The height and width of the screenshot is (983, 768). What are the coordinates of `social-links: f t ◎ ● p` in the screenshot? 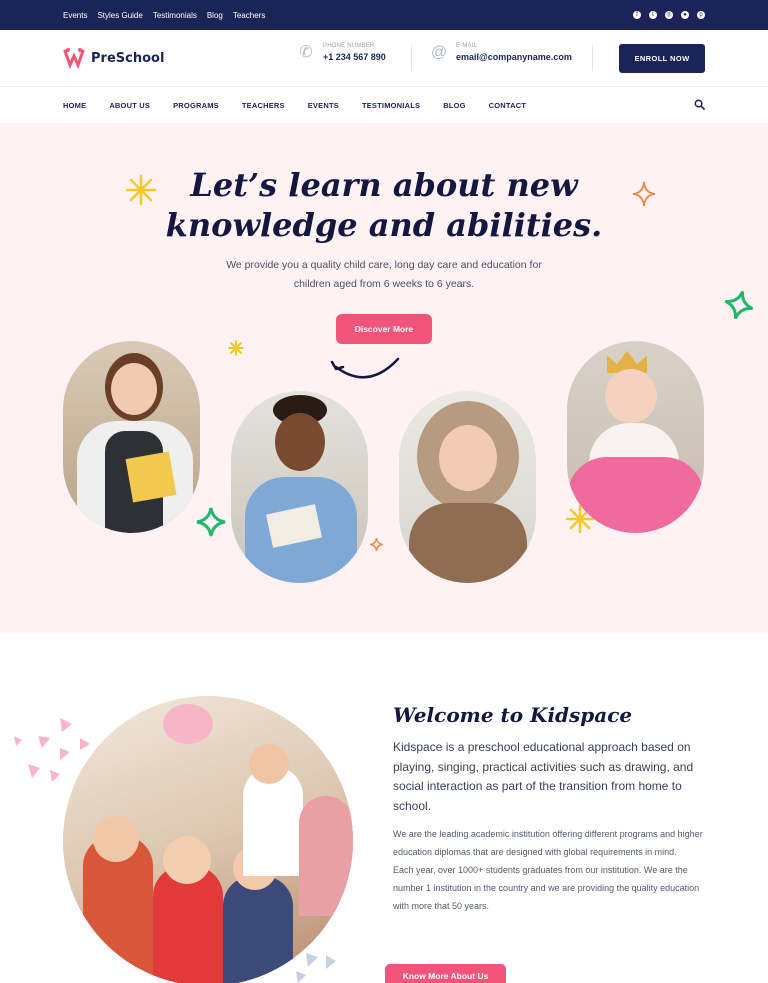 It's located at (669, 15).